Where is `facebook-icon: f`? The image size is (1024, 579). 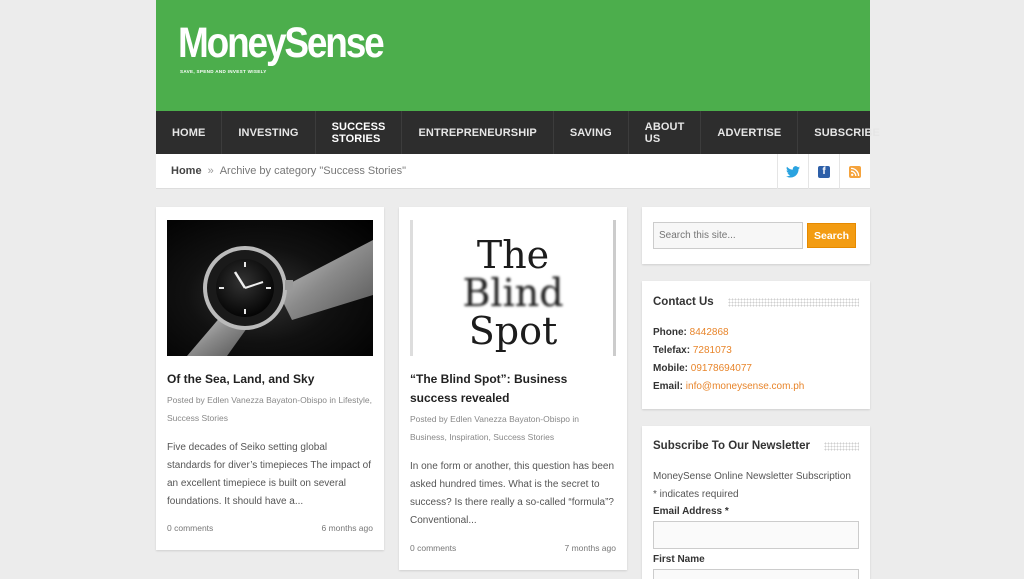
facebook-icon: f is located at coordinates (824, 171).